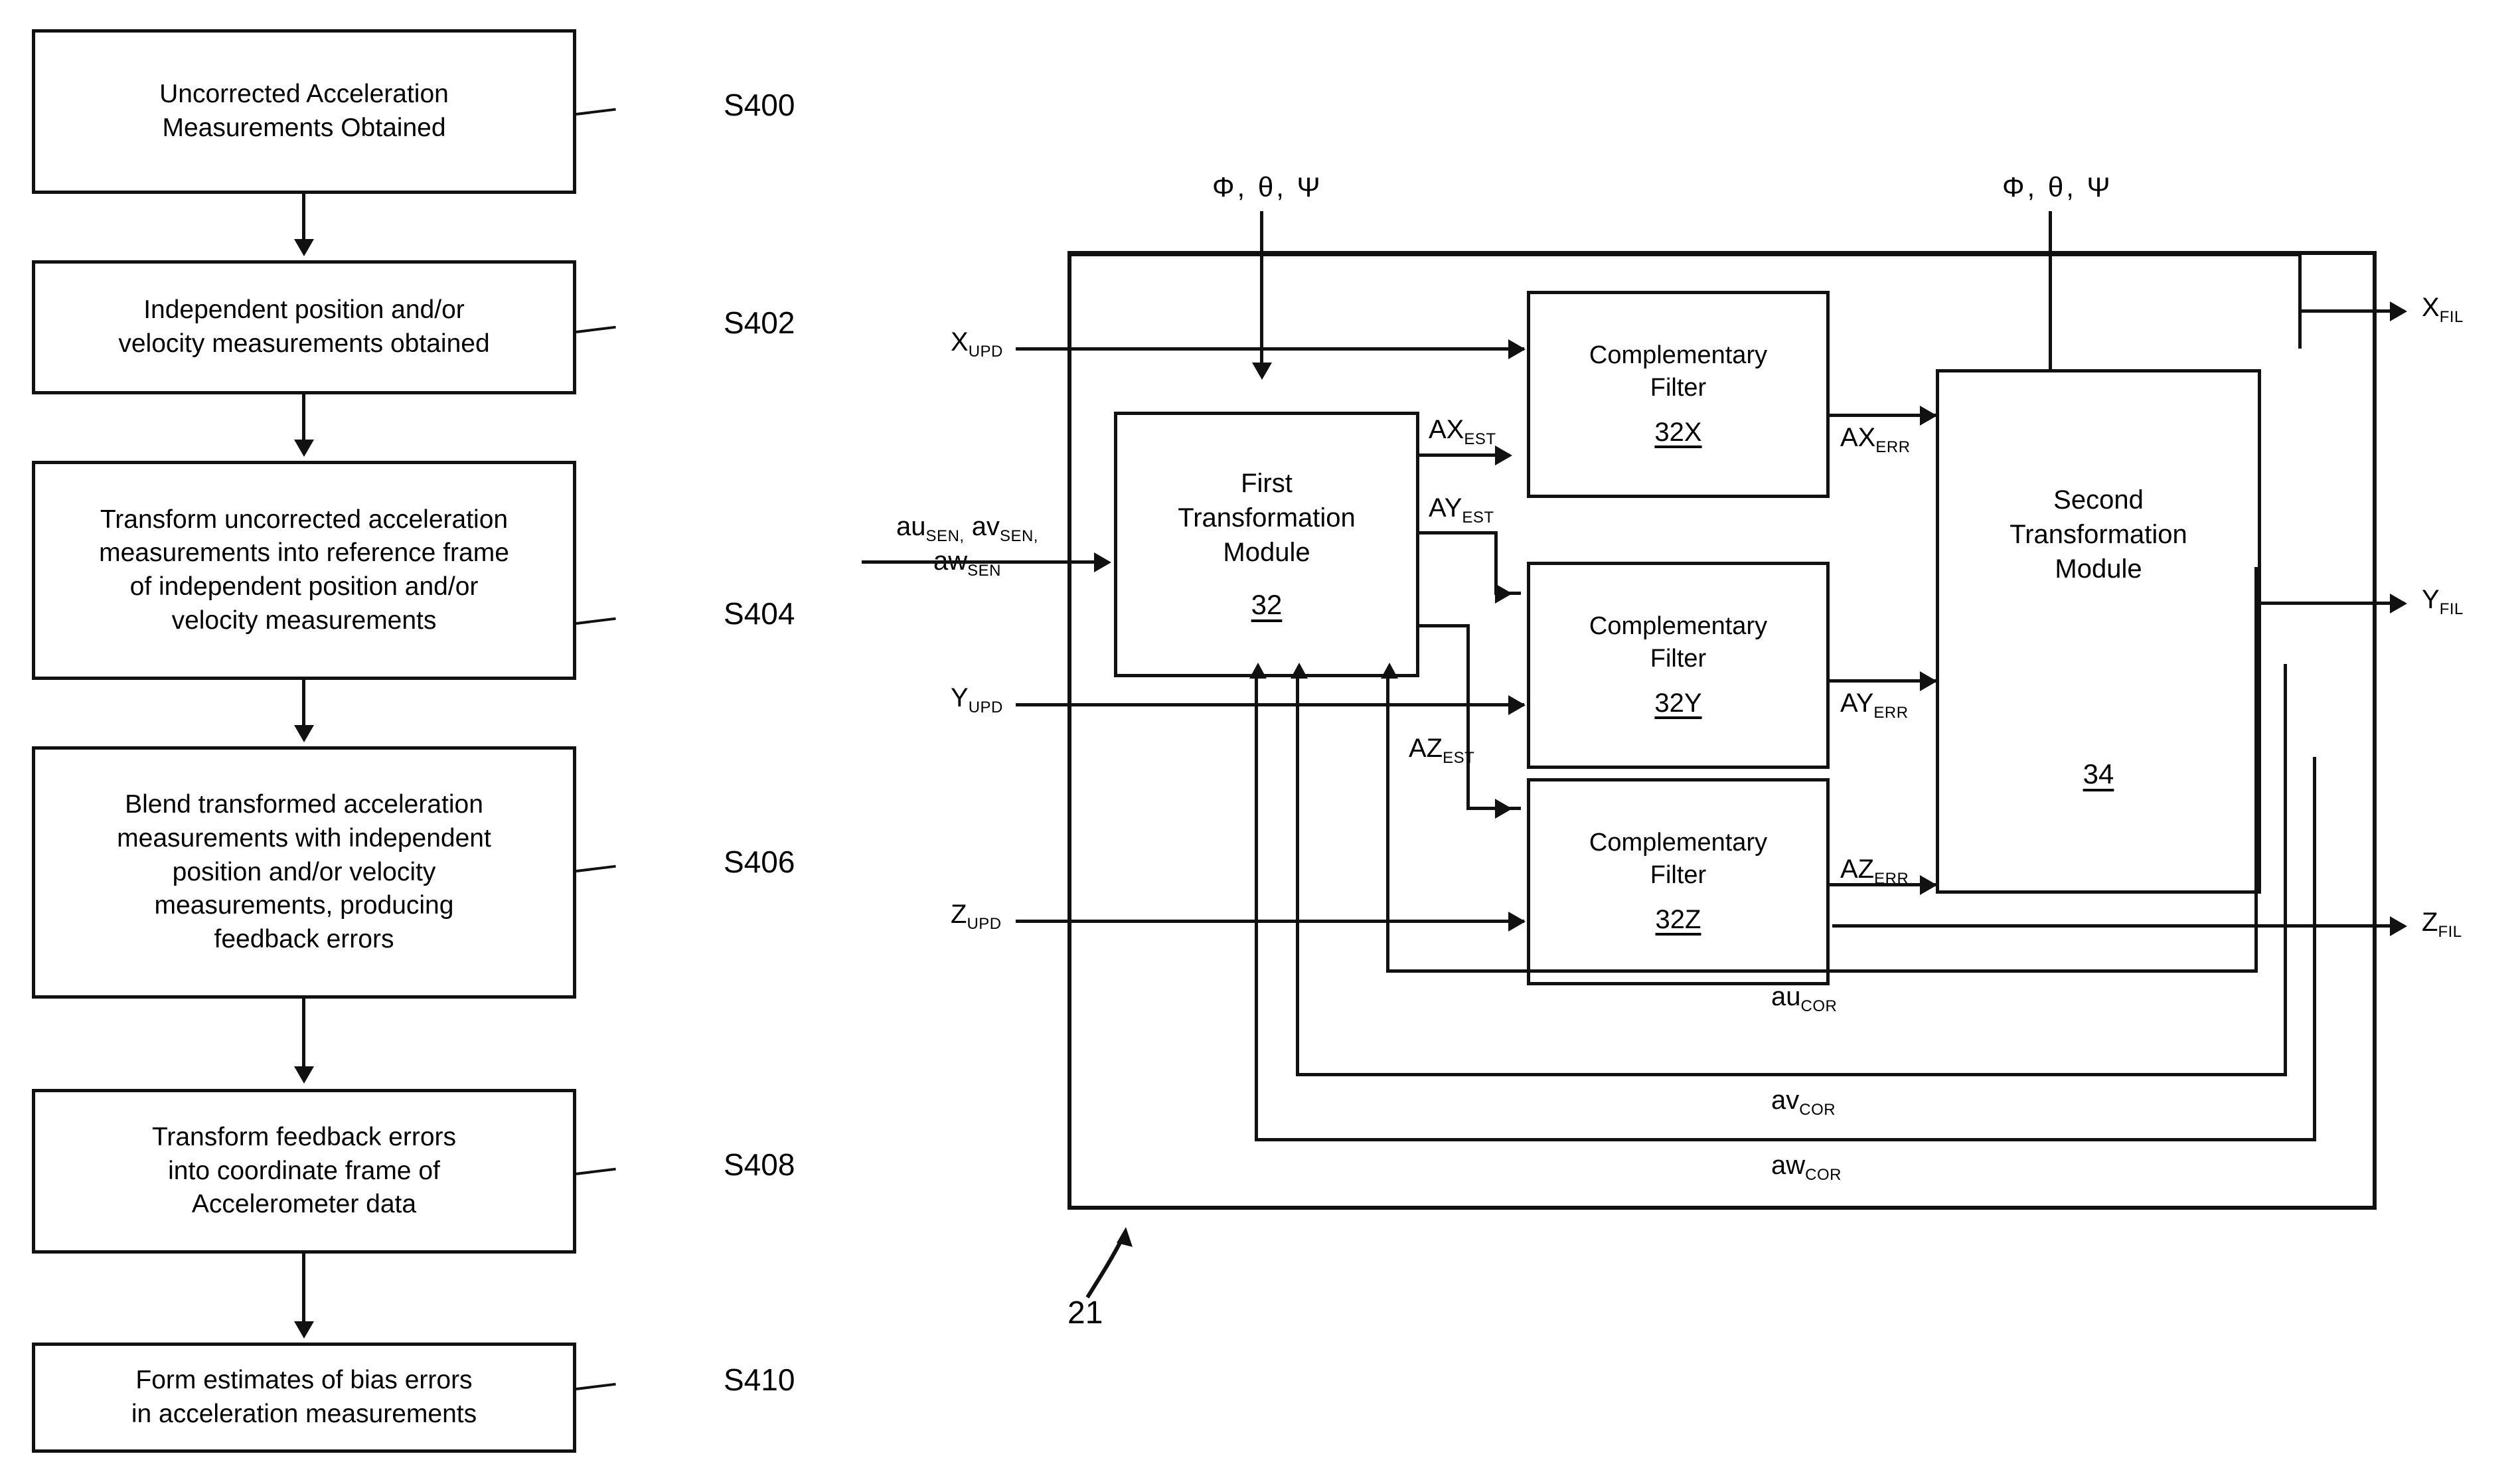 The width and height of the screenshot is (2520, 1472). I want to click on x-fil-arrow, so click(2398, 311).